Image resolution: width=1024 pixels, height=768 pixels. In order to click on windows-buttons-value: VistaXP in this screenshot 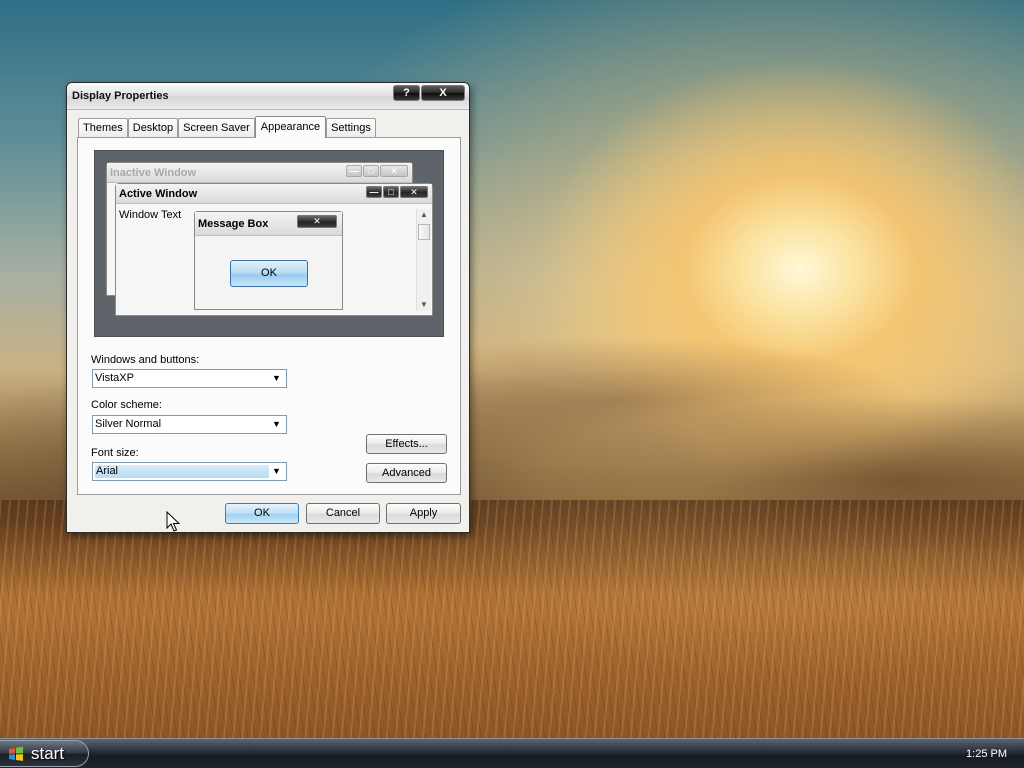, I will do `click(114, 378)`.